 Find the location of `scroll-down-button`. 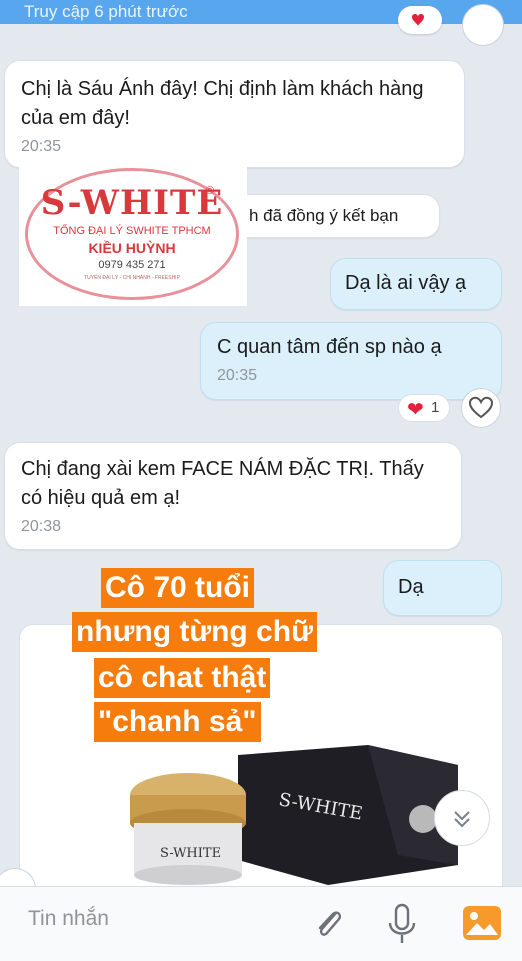

scroll-down-button is located at coordinates (462, 818).